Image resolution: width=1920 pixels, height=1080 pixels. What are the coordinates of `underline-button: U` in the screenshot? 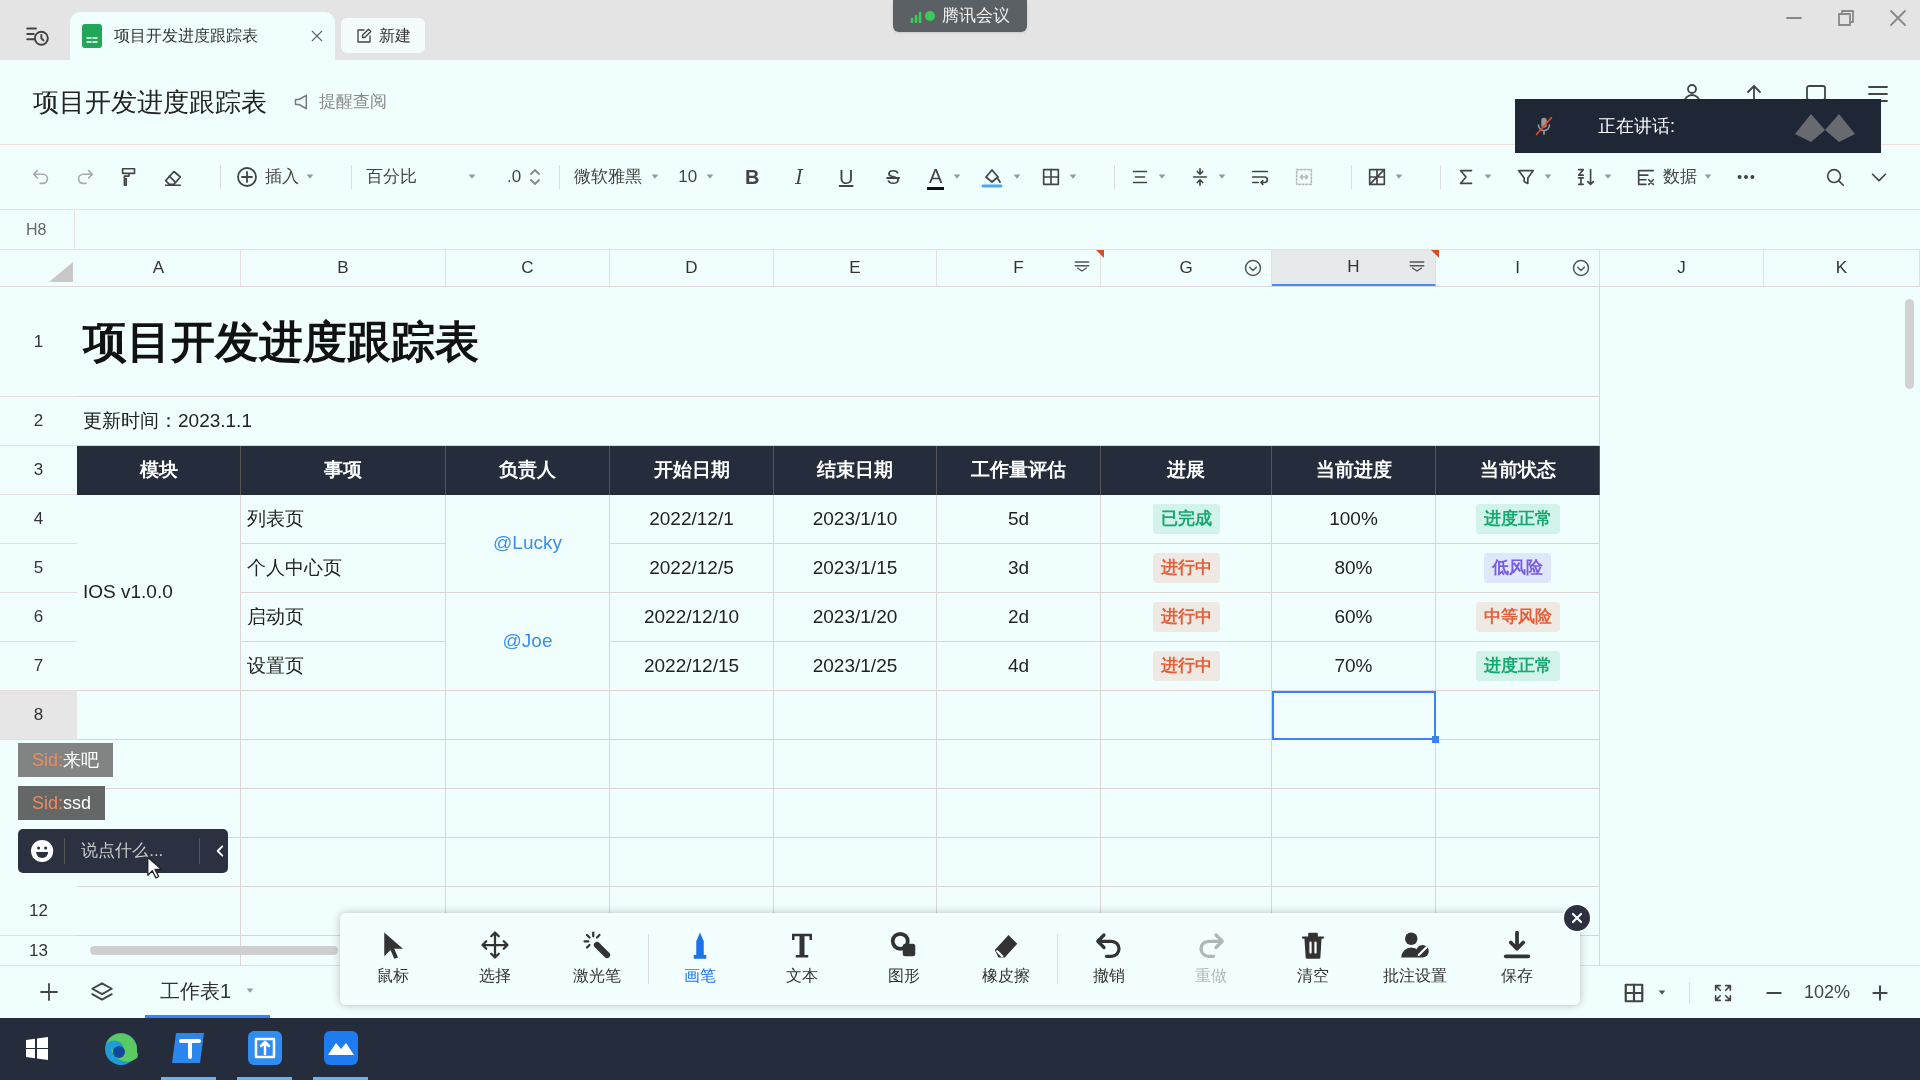 It's located at (846, 177).